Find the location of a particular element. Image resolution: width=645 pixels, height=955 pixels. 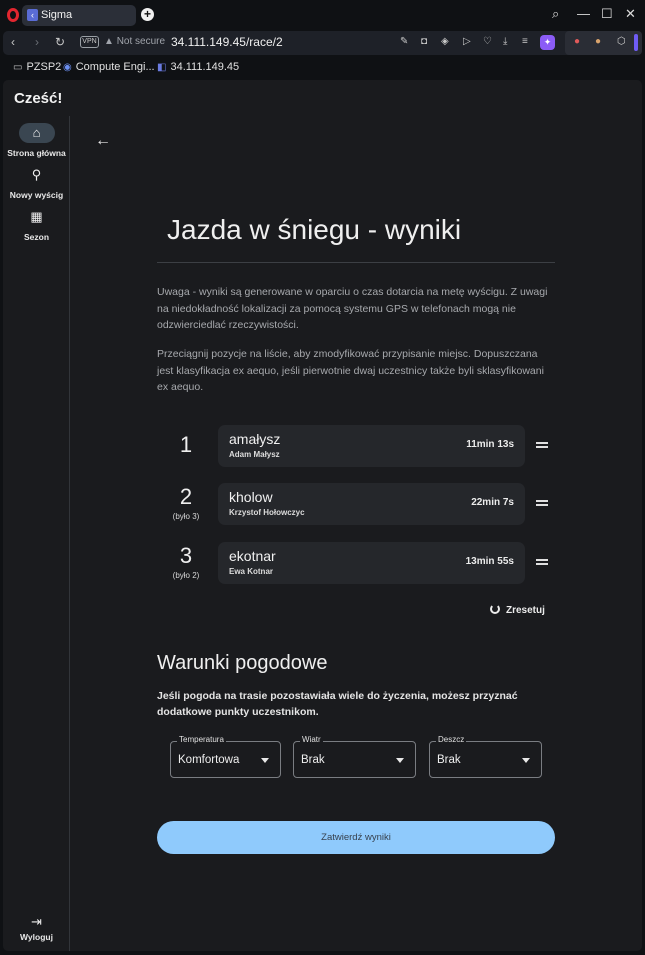

nav-item-season: ▦ Sezon is located at coordinates (36, 224).